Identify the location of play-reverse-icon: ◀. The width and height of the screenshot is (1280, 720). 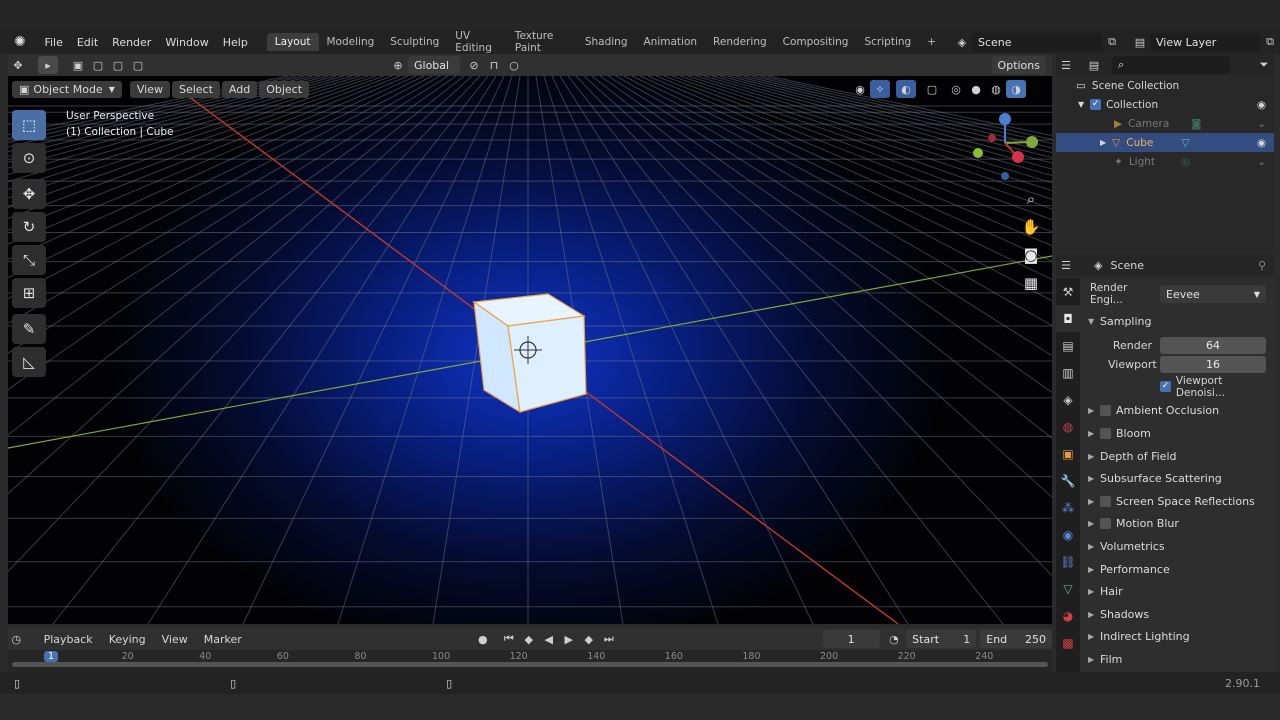
(549, 639).